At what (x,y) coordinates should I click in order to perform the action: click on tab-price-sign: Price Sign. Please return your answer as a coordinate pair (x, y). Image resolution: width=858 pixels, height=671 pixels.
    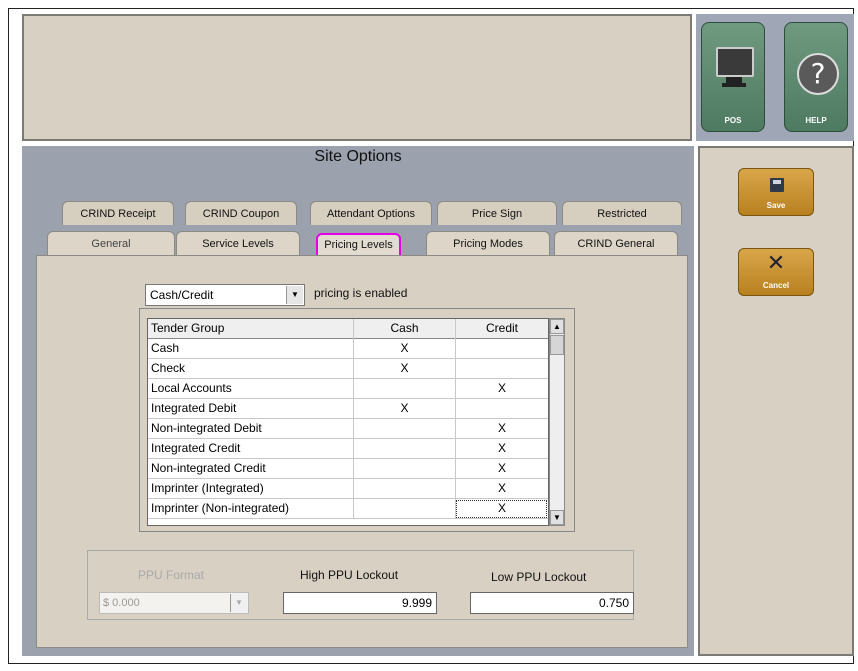
    Looking at the image, I should click on (497, 213).